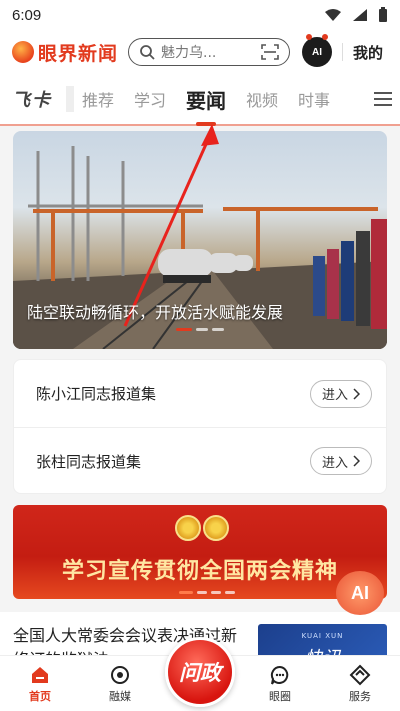  Describe the element at coordinates (27, 15) in the screenshot. I see `status-time: 6:09` at that location.